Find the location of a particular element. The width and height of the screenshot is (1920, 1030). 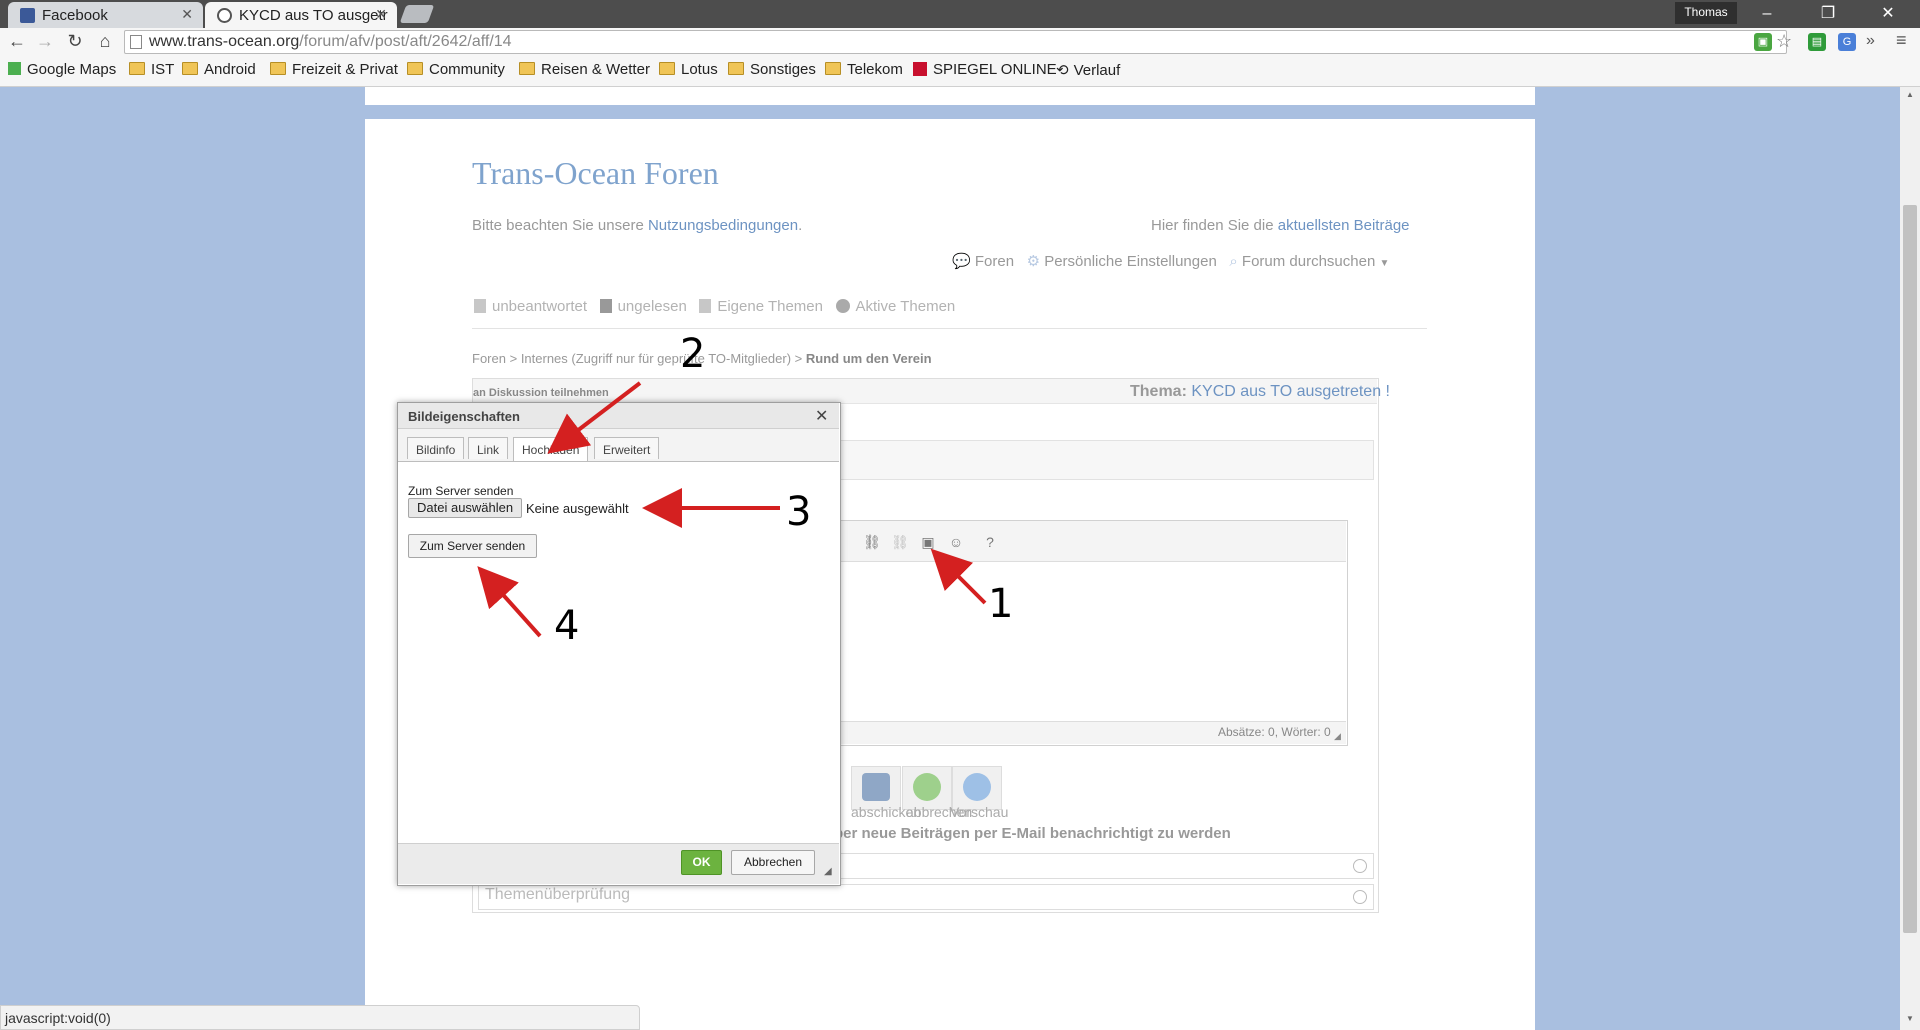

bookmark-label: Reisen & Wetter is located at coordinates (595, 69).